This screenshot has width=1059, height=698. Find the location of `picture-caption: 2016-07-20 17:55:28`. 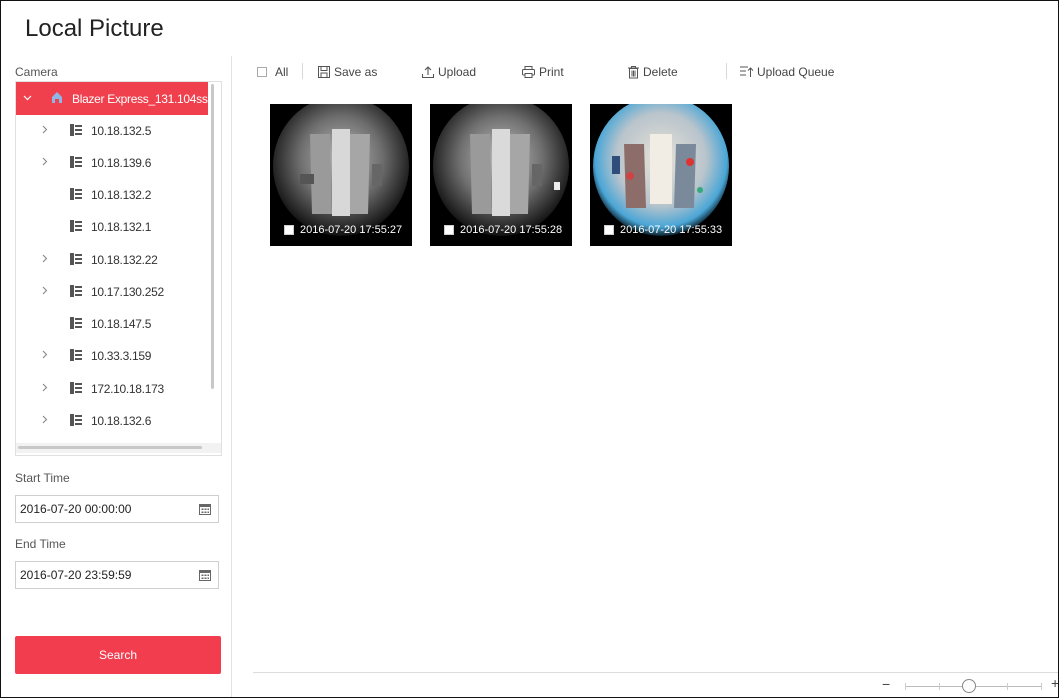

picture-caption: 2016-07-20 17:55:28 is located at coordinates (503, 230).